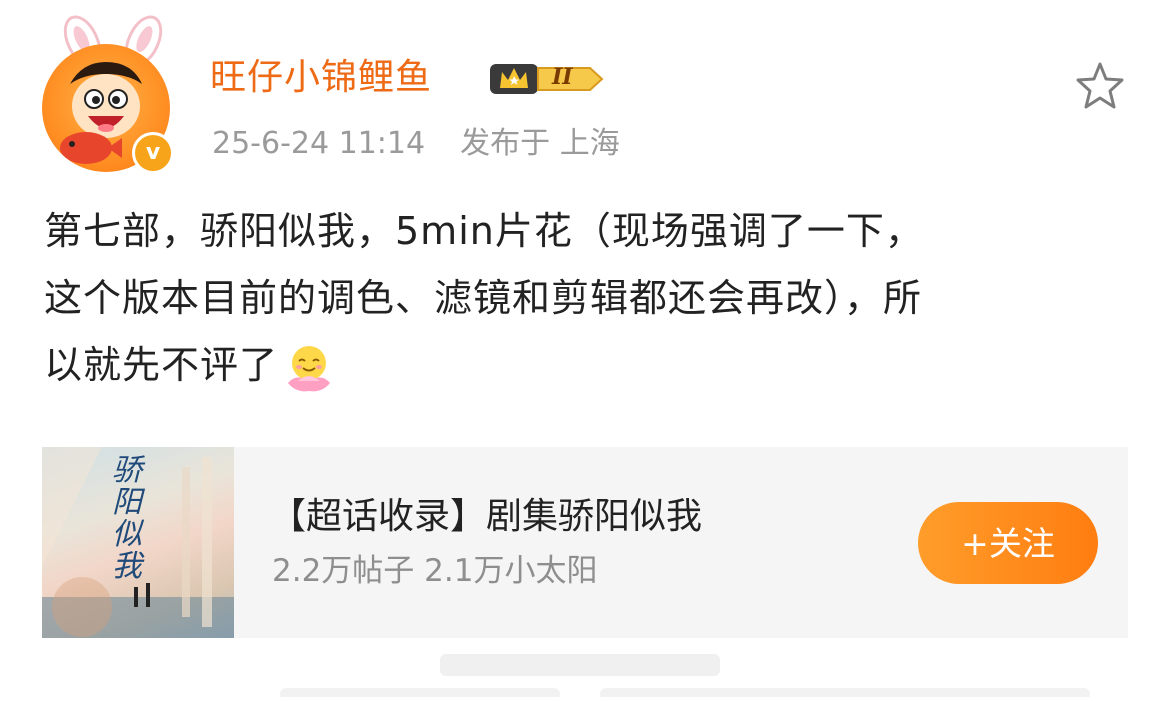 The height and width of the screenshot is (701, 1161). Describe the element at coordinates (319, 143) in the screenshot. I see `post-timestamp: 25-6-24 11:14` at that location.